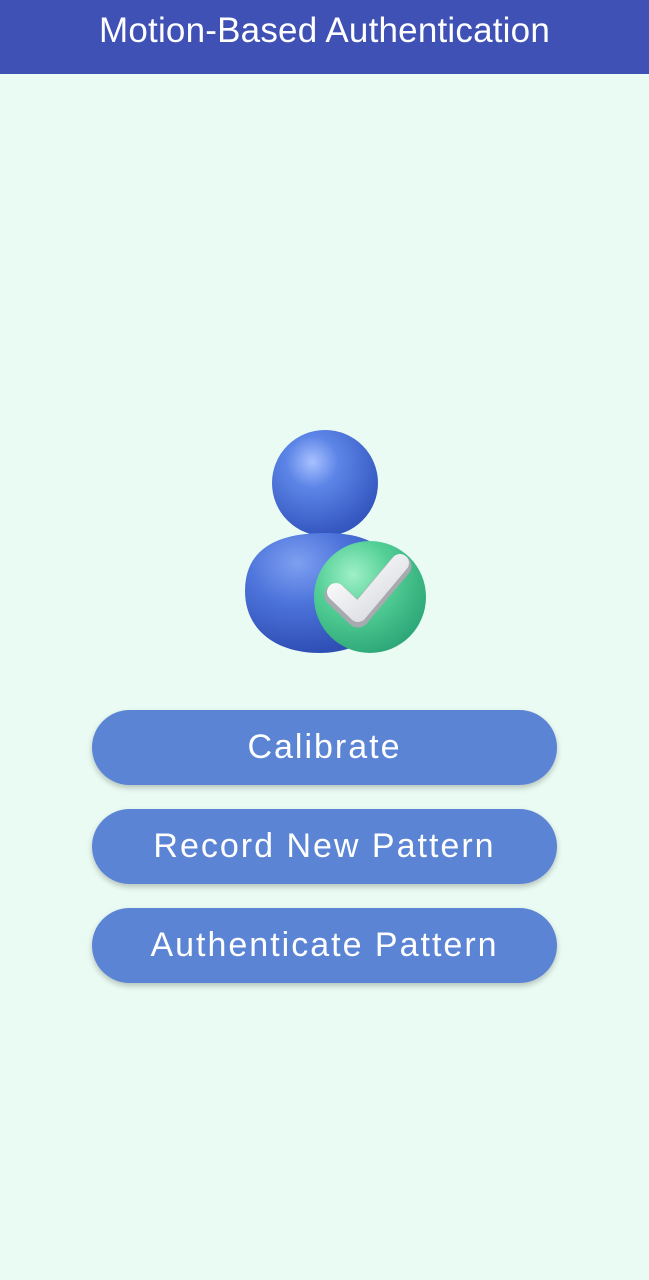 Image resolution: width=649 pixels, height=1280 pixels. Describe the element at coordinates (324, 747) in the screenshot. I see `calibrate-button: Calibrate` at that location.